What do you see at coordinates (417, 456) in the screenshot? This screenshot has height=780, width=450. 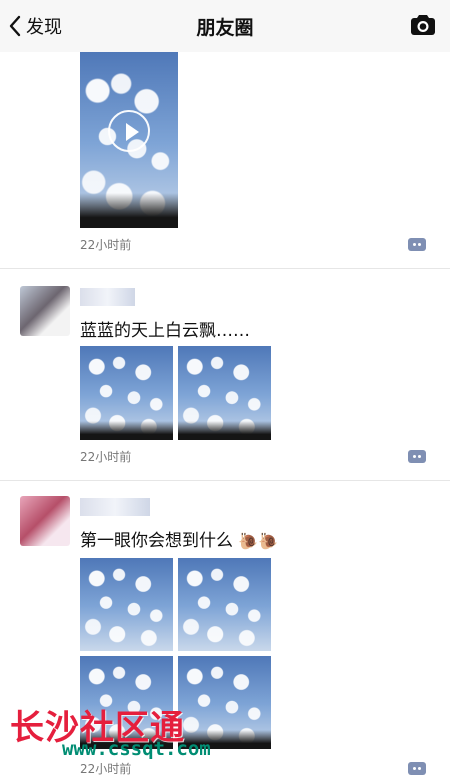 I see `post-2-comment-icon` at bounding box center [417, 456].